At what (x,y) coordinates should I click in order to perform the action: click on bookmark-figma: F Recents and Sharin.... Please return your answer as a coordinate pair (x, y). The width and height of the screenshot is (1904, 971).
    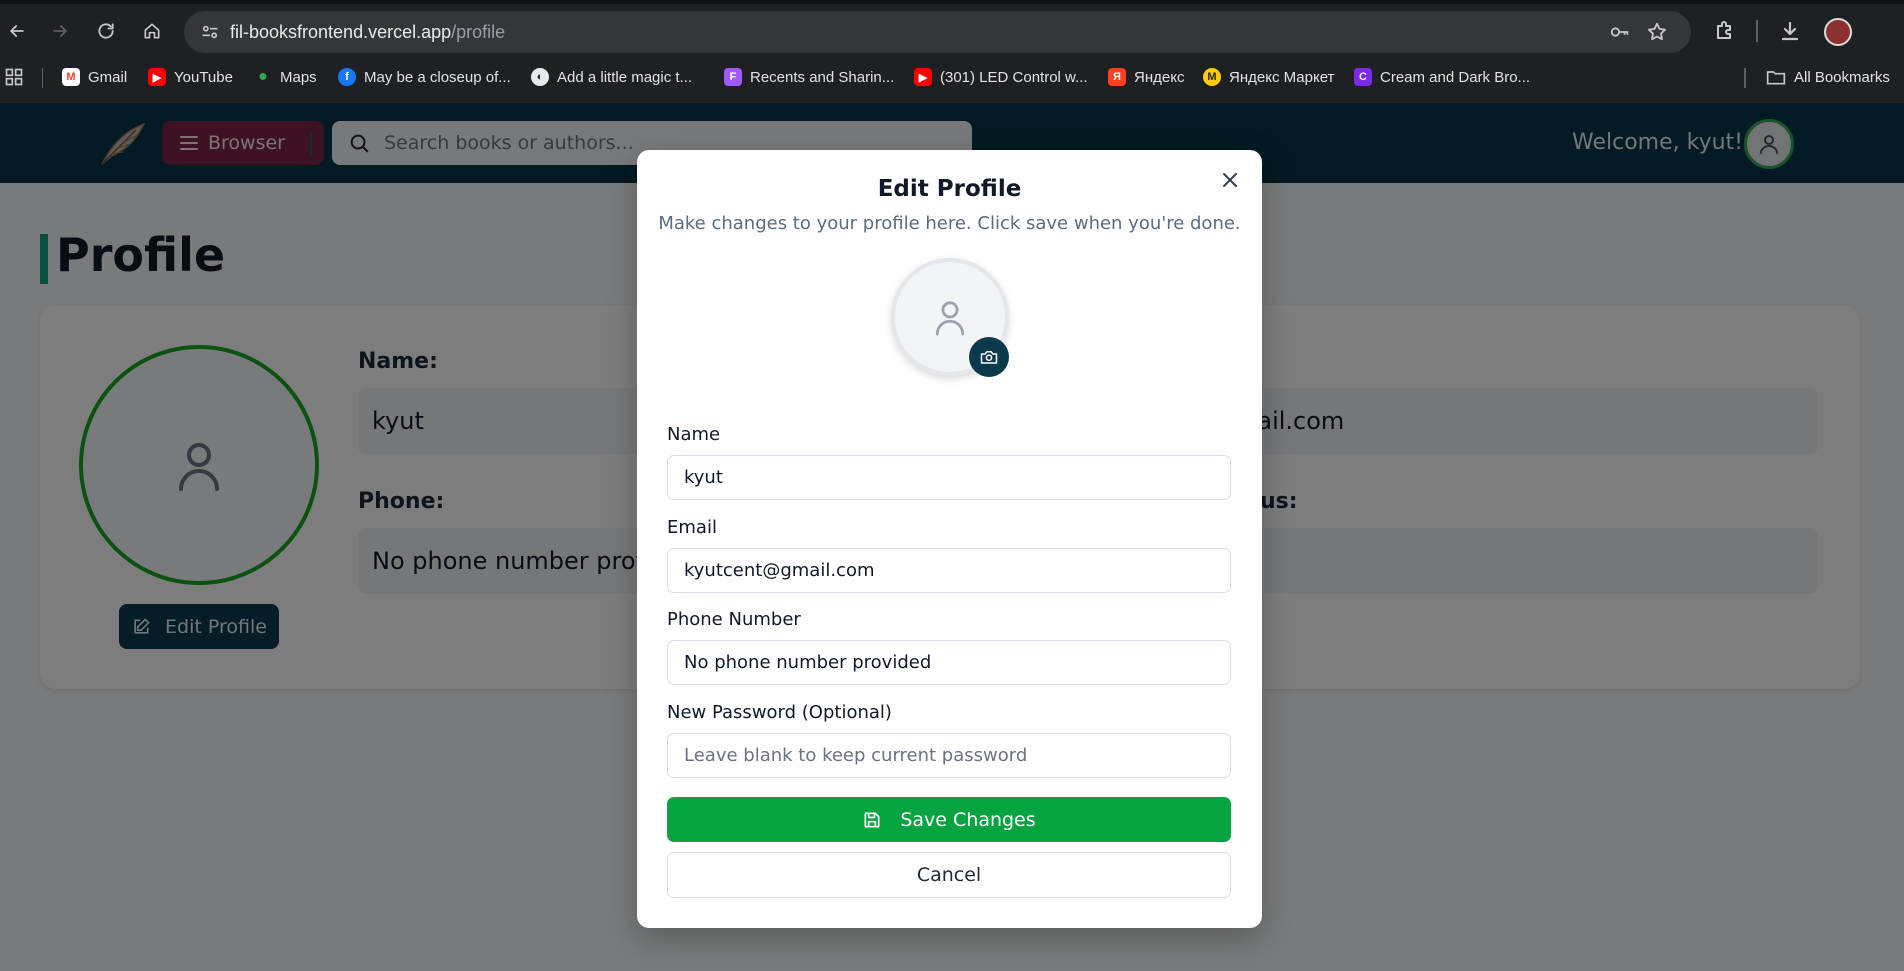
    Looking at the image, I should click on (809, 77).